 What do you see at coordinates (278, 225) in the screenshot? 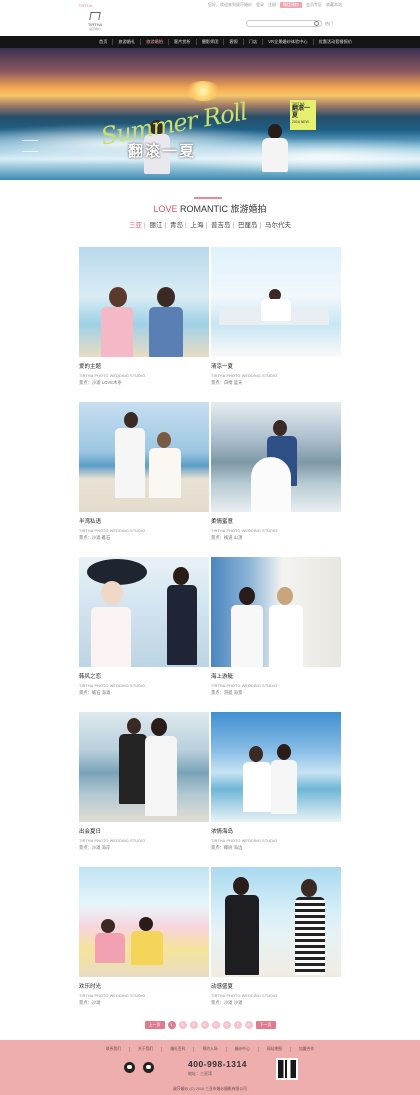
I see `city-tab-maldives: 马尔代夫` at bounding box center [278, 225].